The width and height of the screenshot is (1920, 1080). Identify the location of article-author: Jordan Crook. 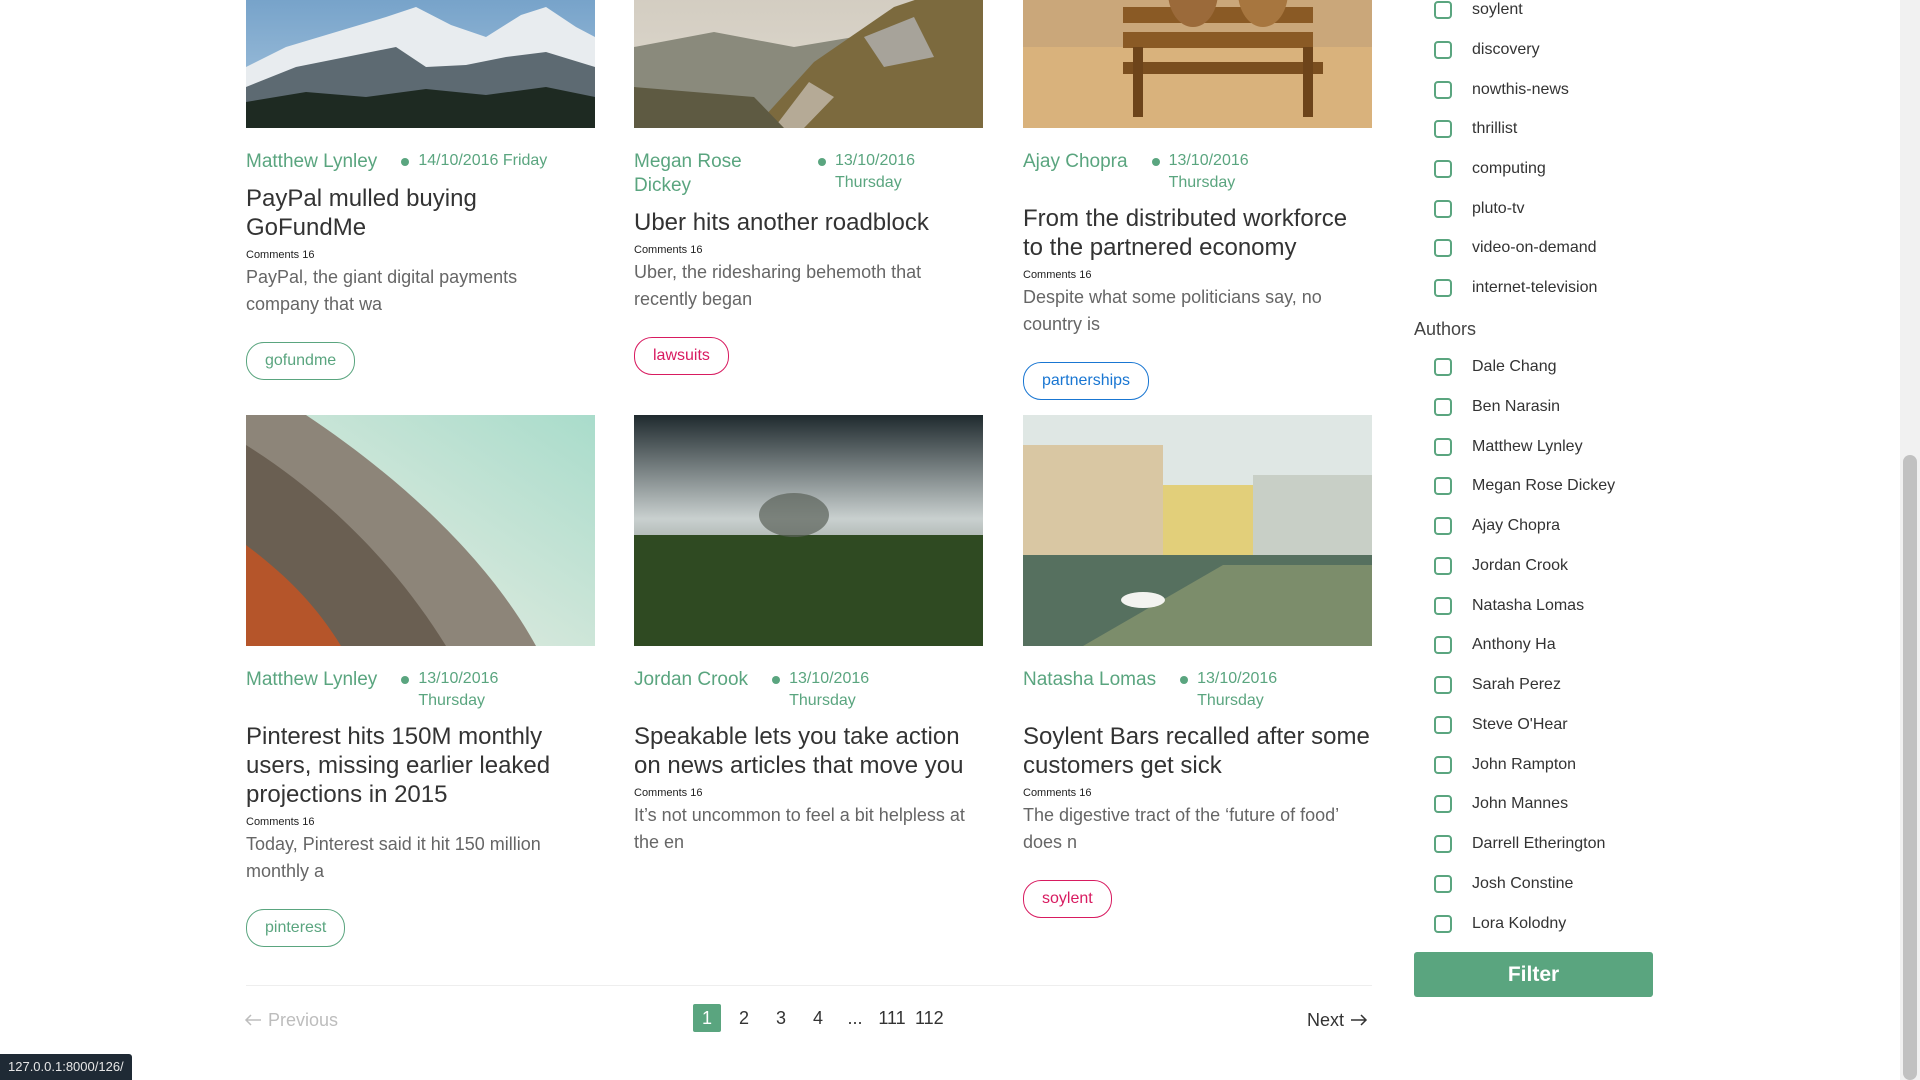
(691, 680).